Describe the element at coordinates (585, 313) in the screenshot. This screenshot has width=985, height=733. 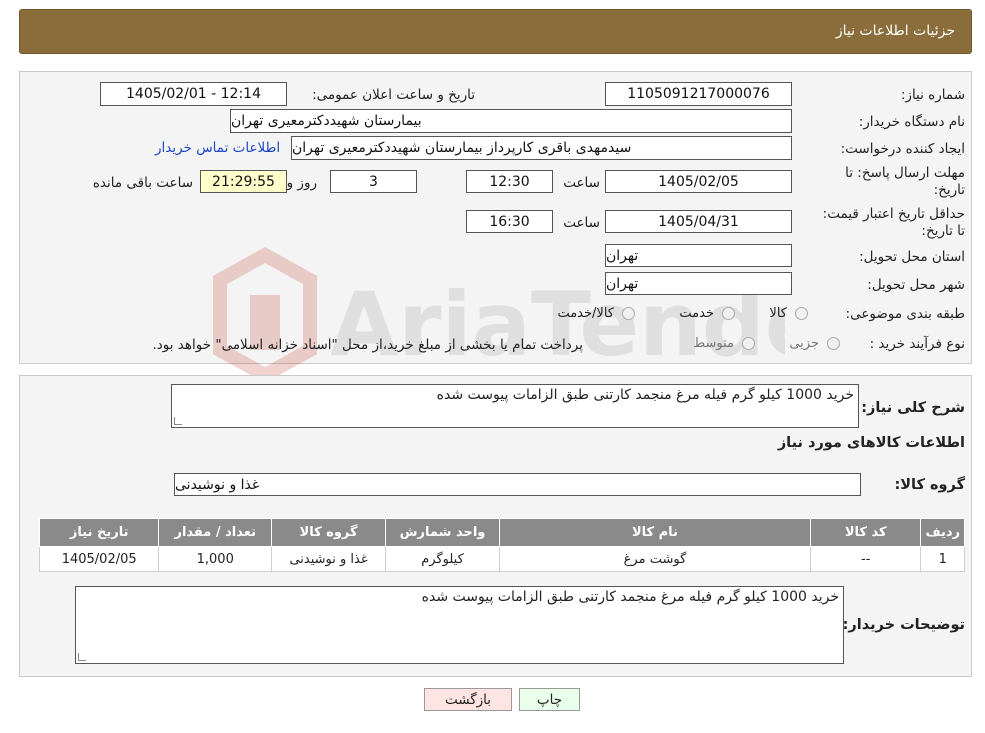
I see `category-option-label: کالا/خدمت` at that location.